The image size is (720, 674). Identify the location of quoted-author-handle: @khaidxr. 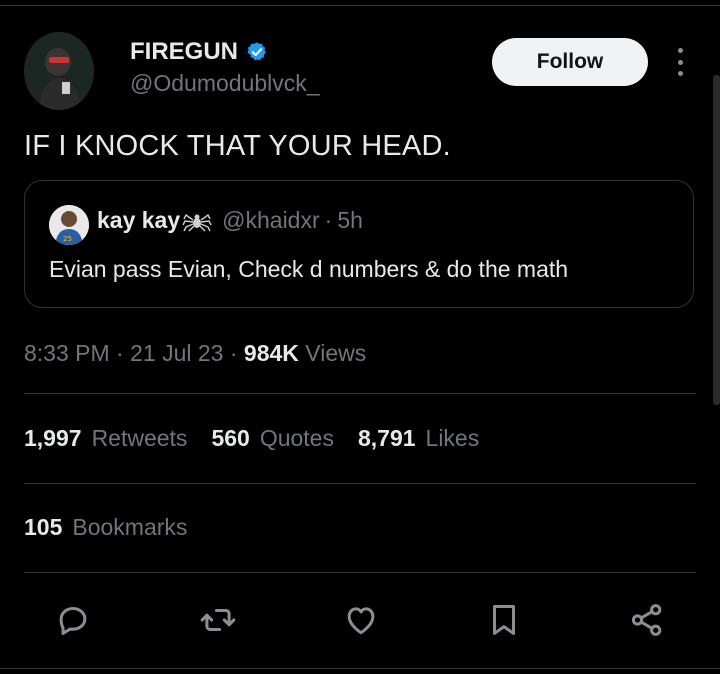
(271, 220).